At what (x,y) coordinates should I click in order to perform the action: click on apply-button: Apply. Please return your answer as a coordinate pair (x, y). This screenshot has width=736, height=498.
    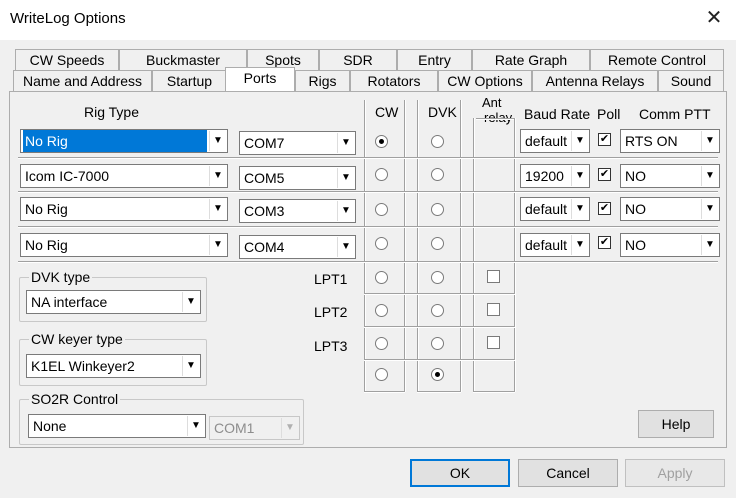
    Looking at the image, I should click on (675, 473).